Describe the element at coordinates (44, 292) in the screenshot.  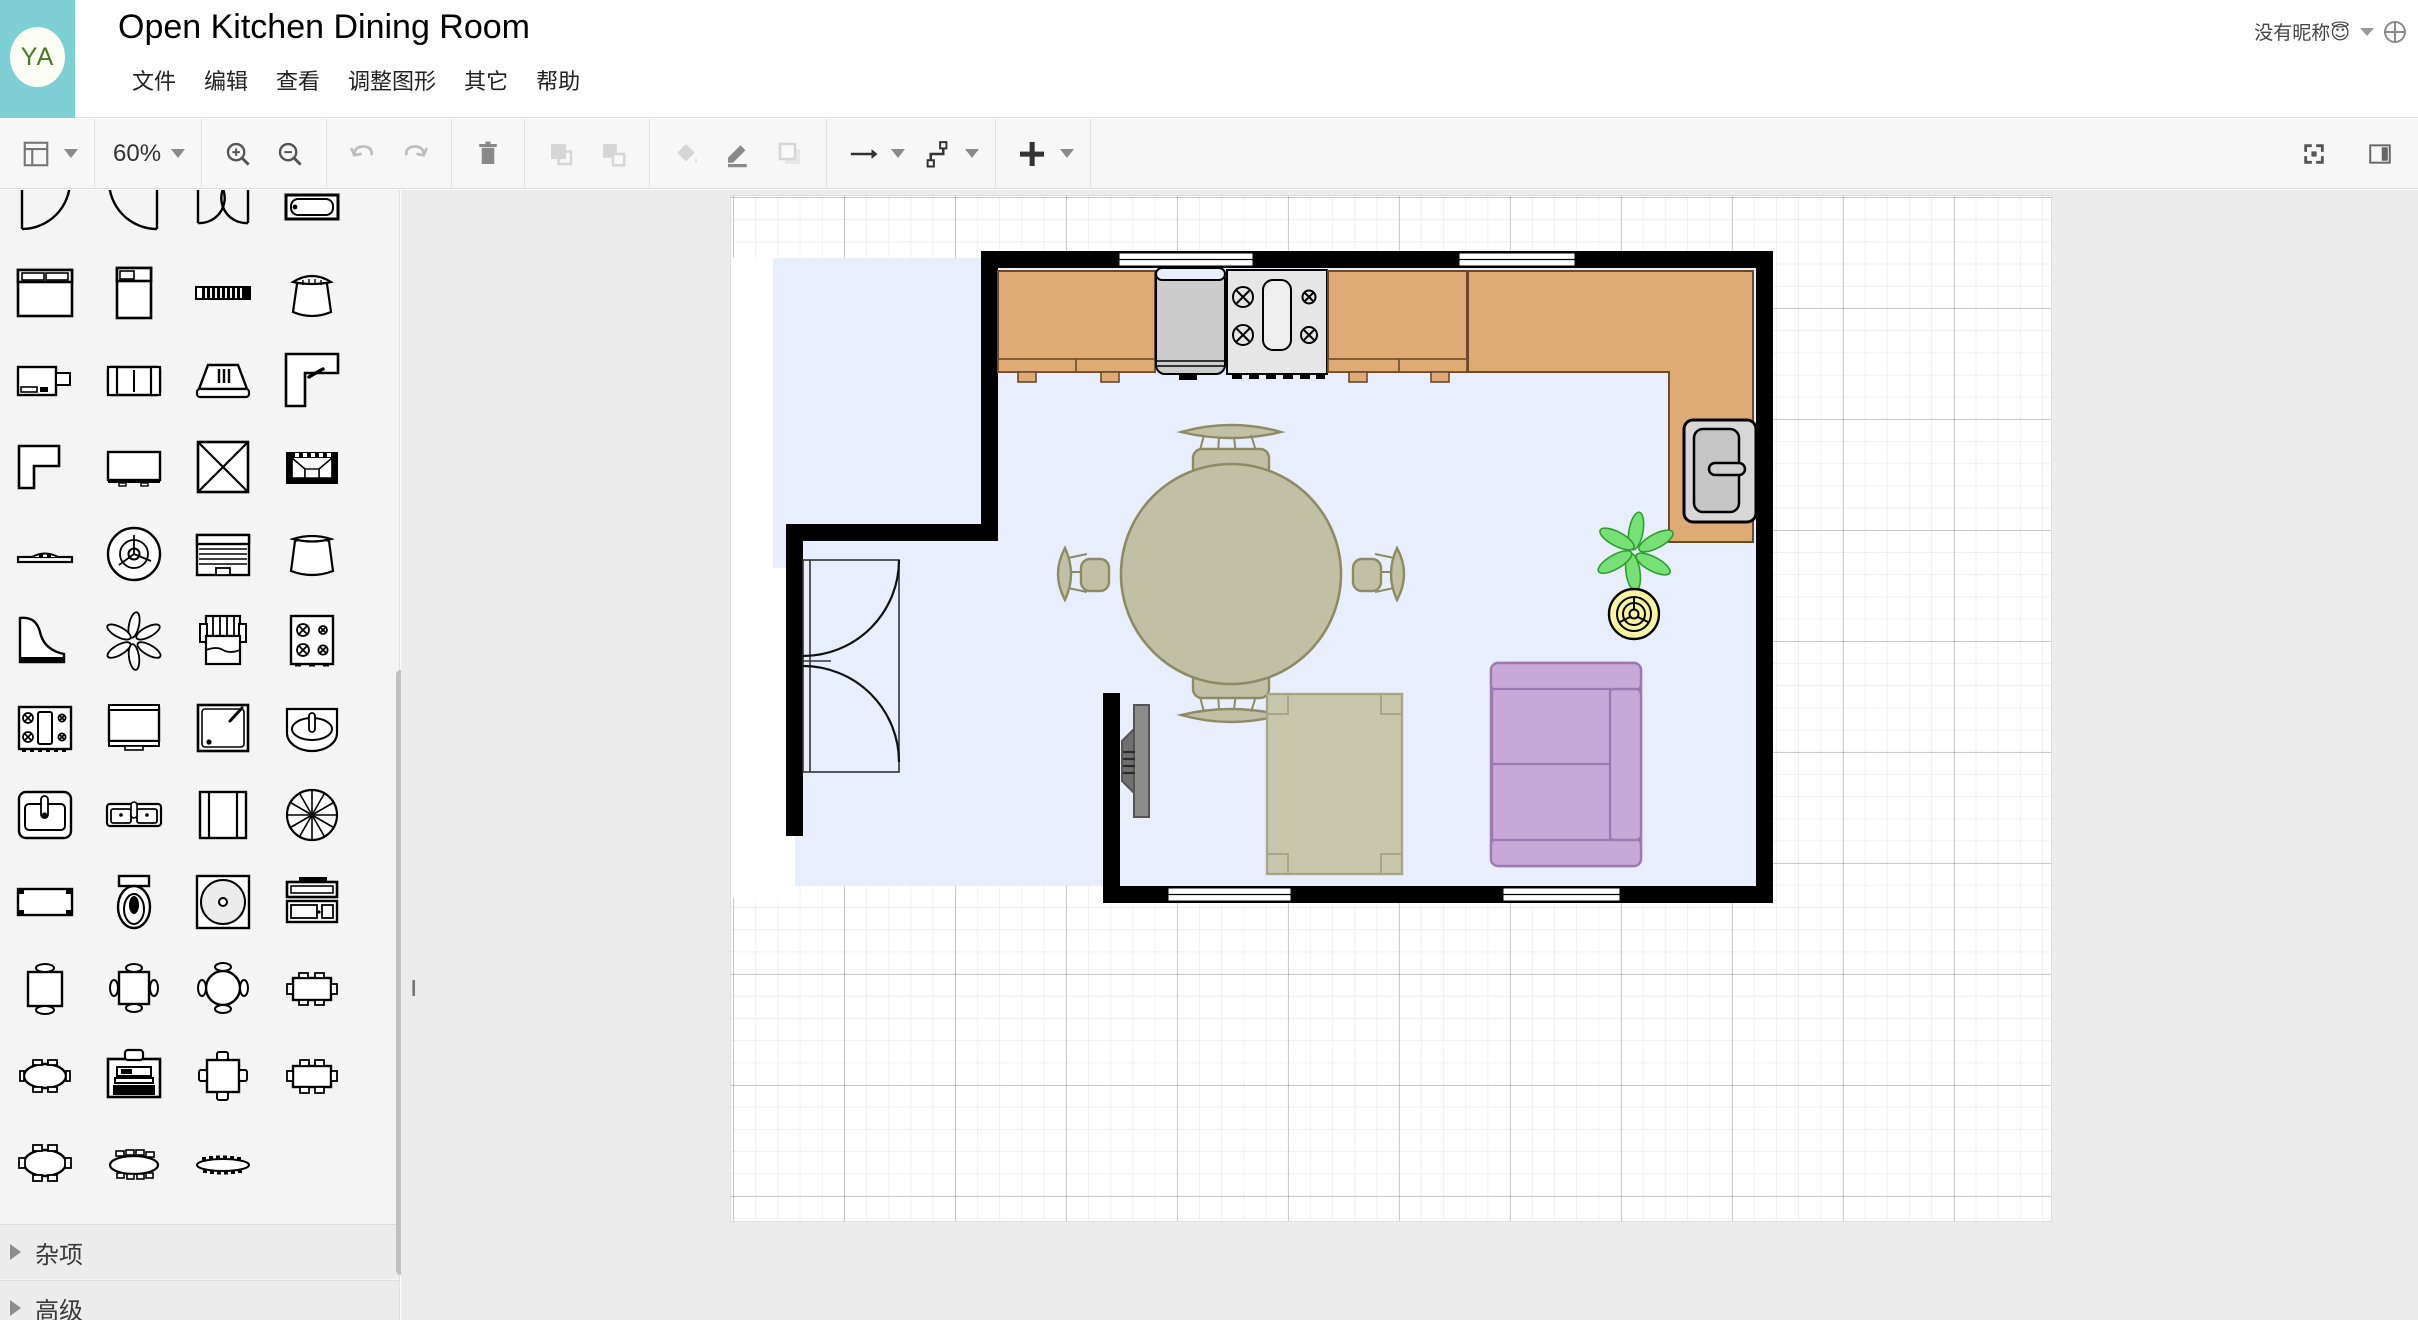
I see `shape-bed-double` at that location.